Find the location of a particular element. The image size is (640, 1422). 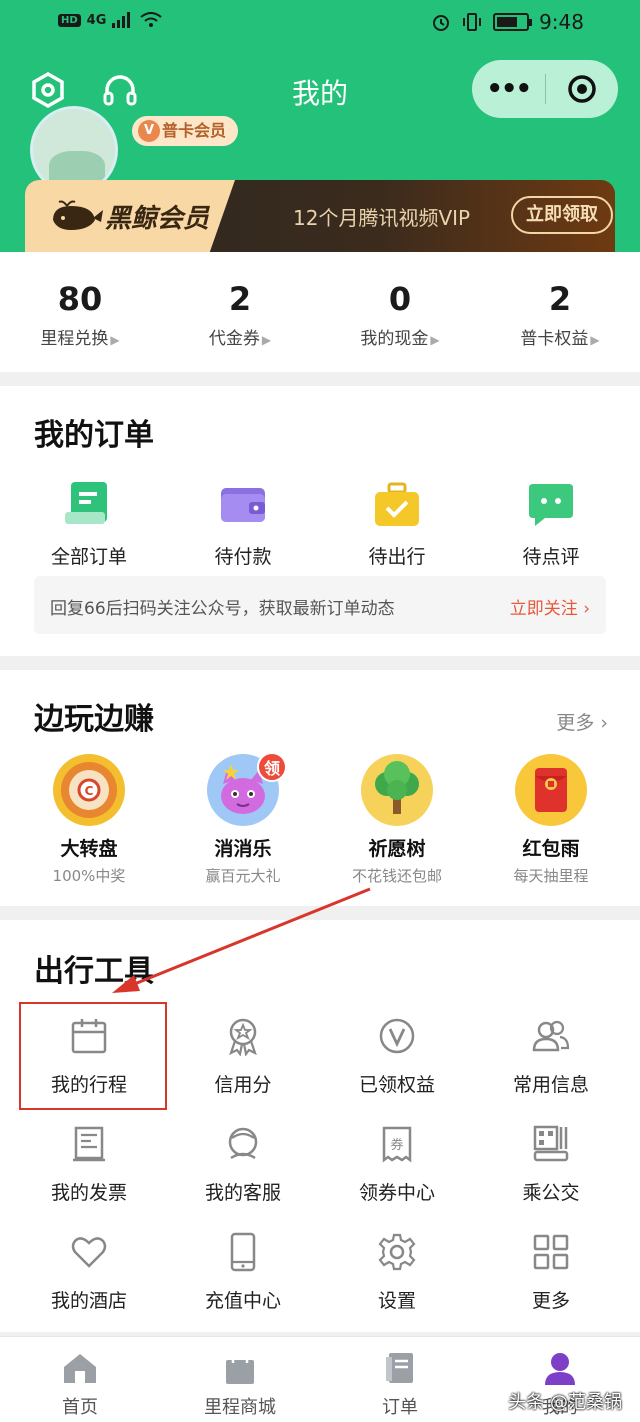

tool-label: 我的客服 is located at coordinates (242, 1193).